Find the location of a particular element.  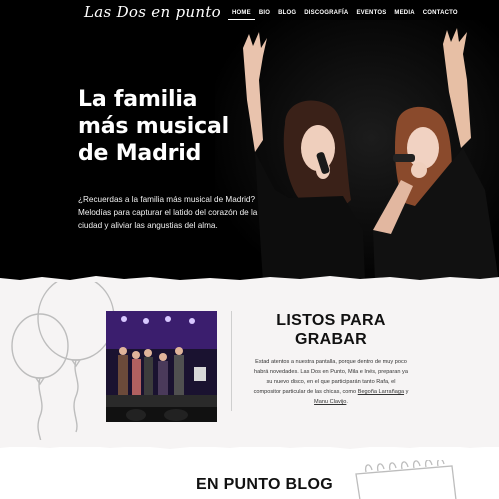

blog-section: EN PUNTO BLOG is located at coordinates (249, 475).